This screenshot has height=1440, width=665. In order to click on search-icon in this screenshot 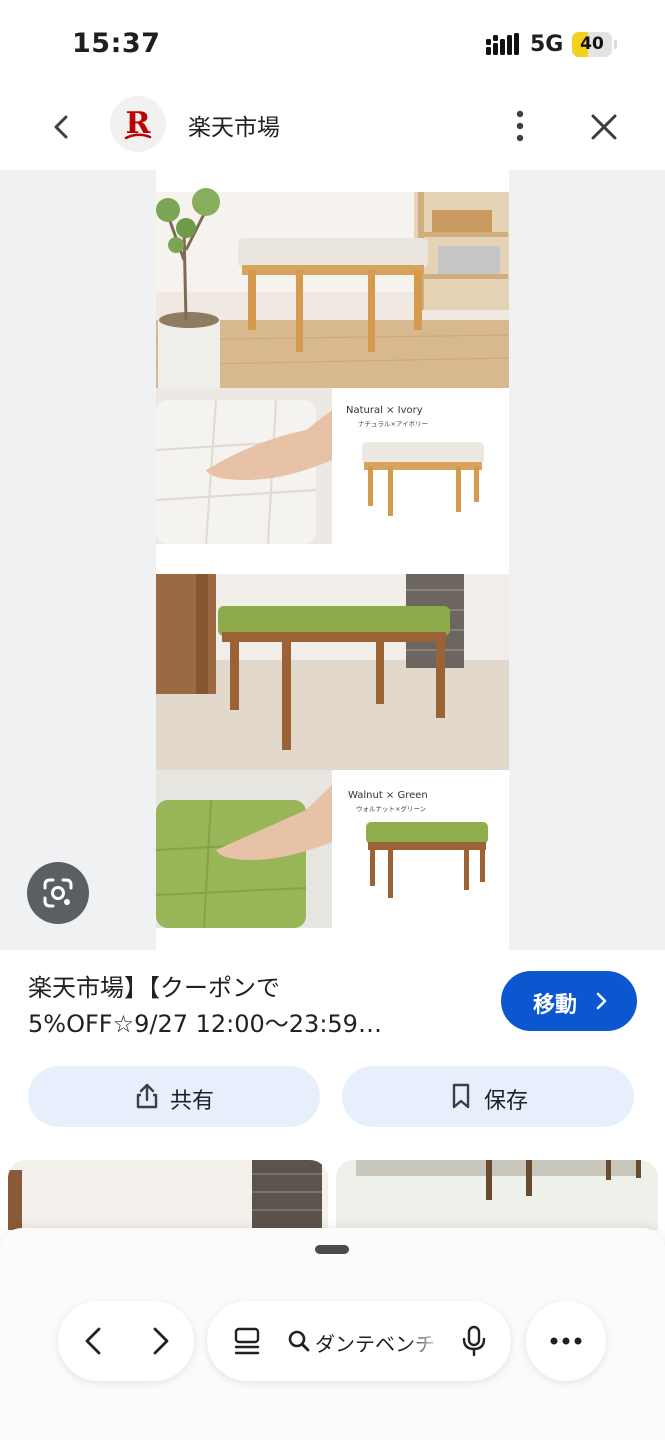, I will do `click(299, 1341)`.